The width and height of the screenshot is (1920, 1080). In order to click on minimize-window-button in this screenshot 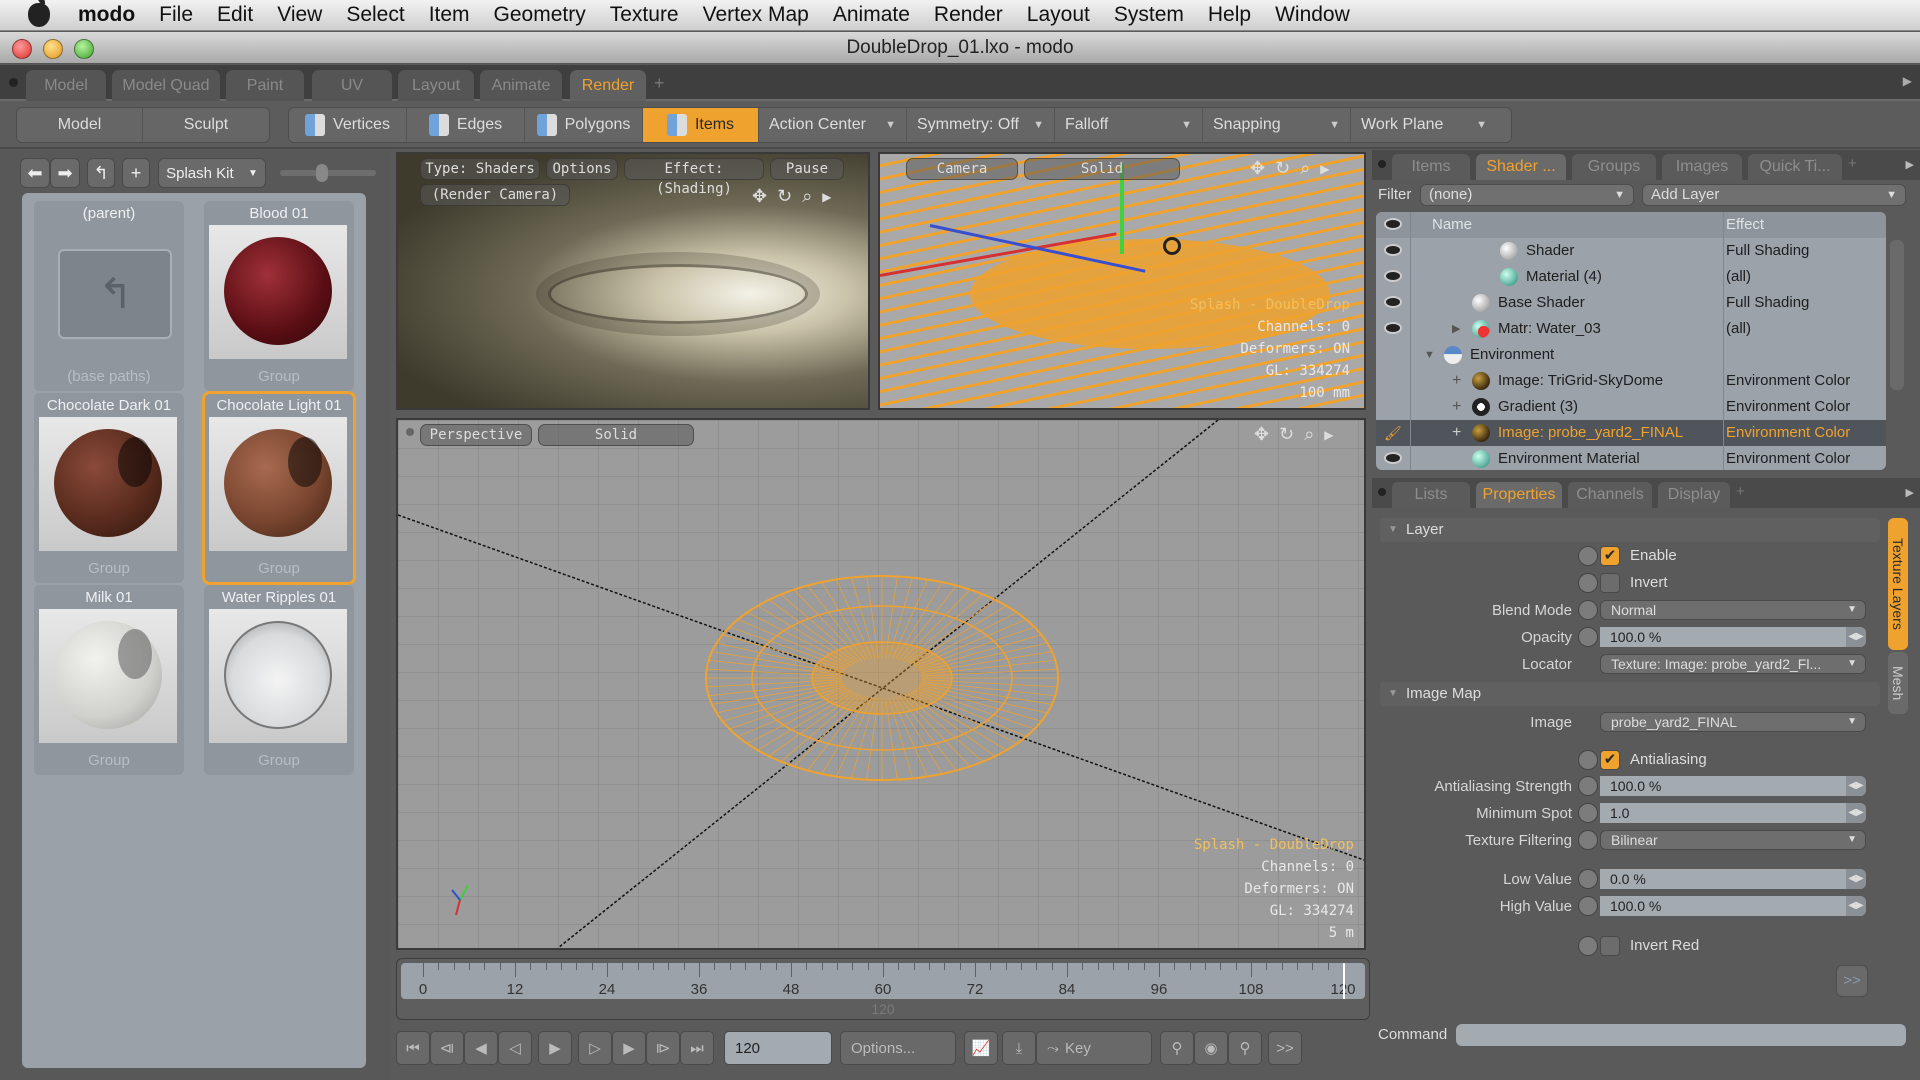, I will do `click(53, 49)`.